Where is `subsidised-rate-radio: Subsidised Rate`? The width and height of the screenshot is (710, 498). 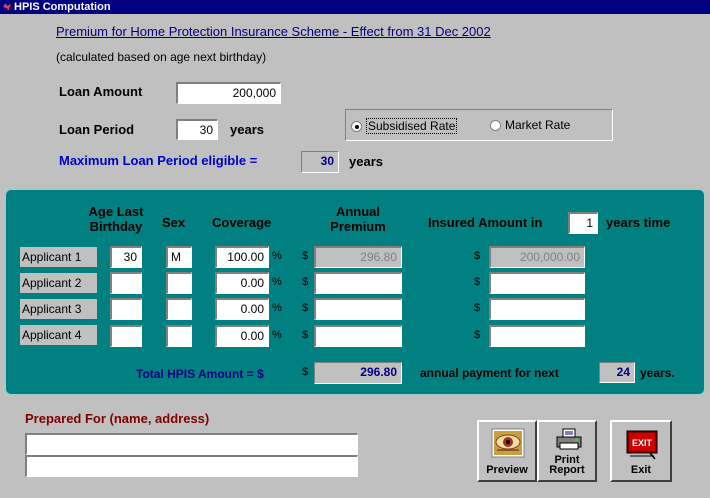 subsidised-rate-radio: Subsidised Rate is located at coordinates (404, 126).